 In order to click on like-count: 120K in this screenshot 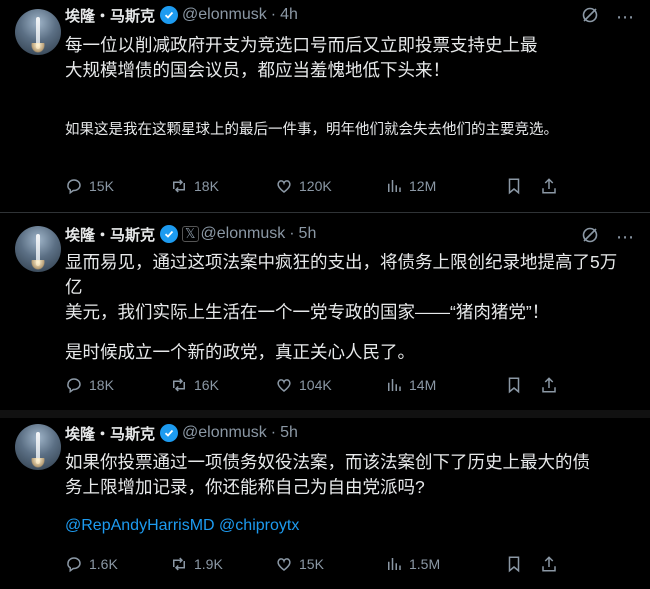, I will do `click(315, 186)`.